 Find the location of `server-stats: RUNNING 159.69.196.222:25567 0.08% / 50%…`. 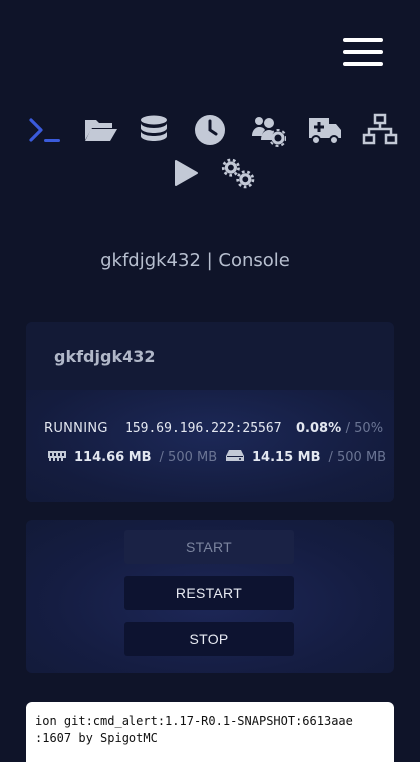

server-stats: RUNNING 159.69.196.222:25567 0.08% / 50%… is located at coordinates (210, 446).